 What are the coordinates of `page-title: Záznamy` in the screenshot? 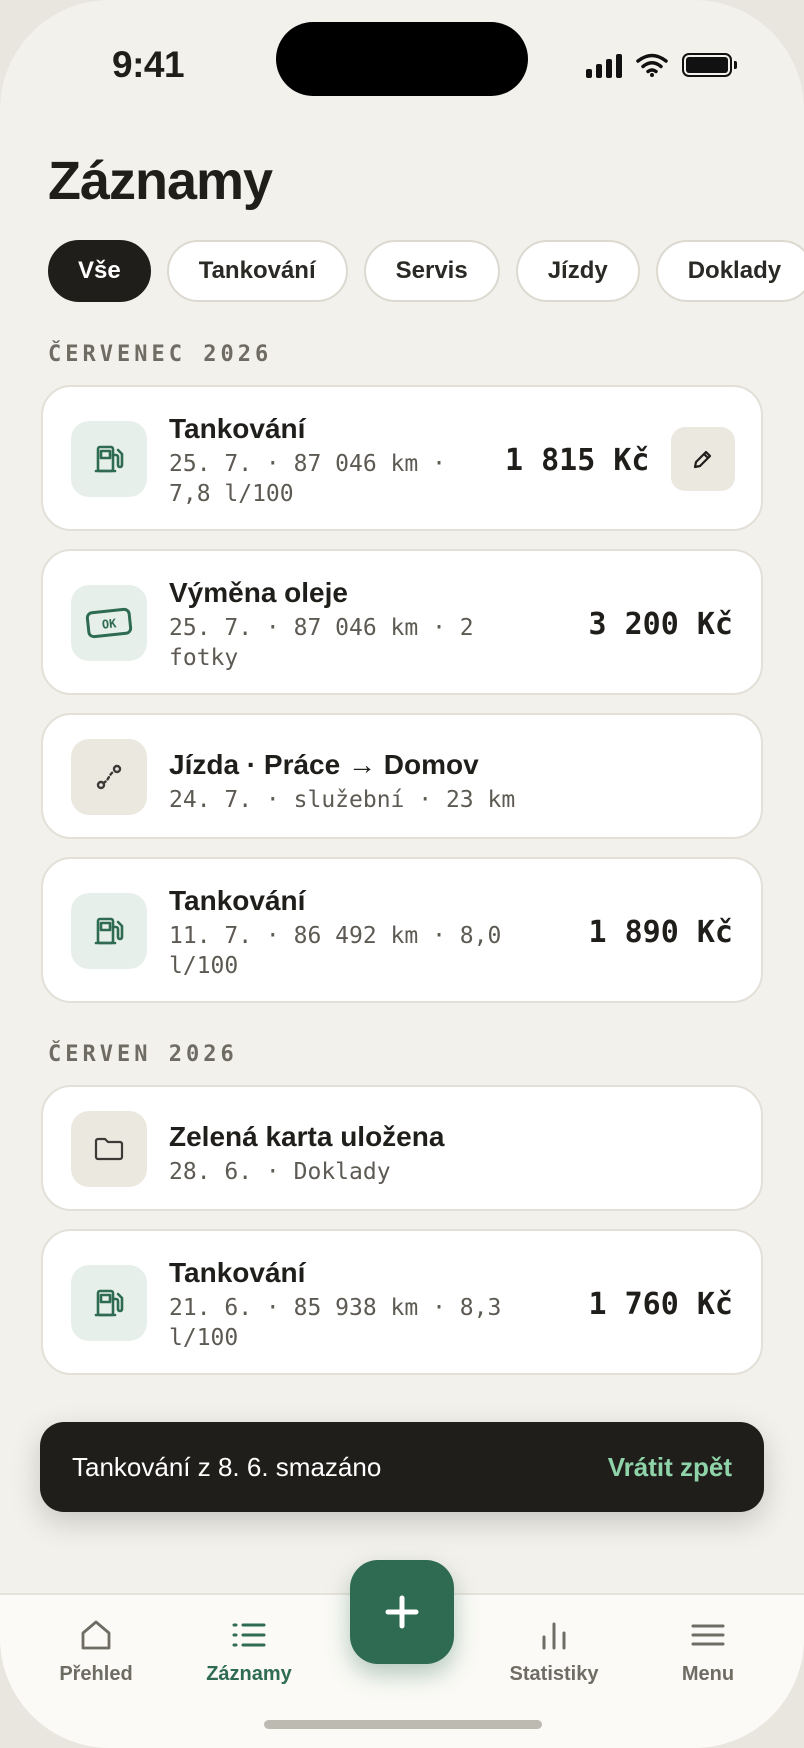 It's located at (160, 181).